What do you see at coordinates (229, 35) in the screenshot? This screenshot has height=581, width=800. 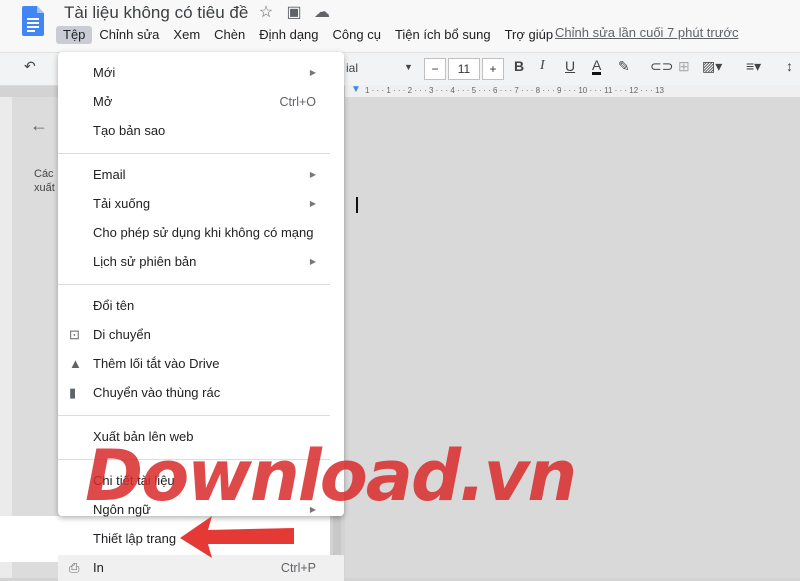 I see `menu-insert: Chèn` at bounding box center [229, 35].